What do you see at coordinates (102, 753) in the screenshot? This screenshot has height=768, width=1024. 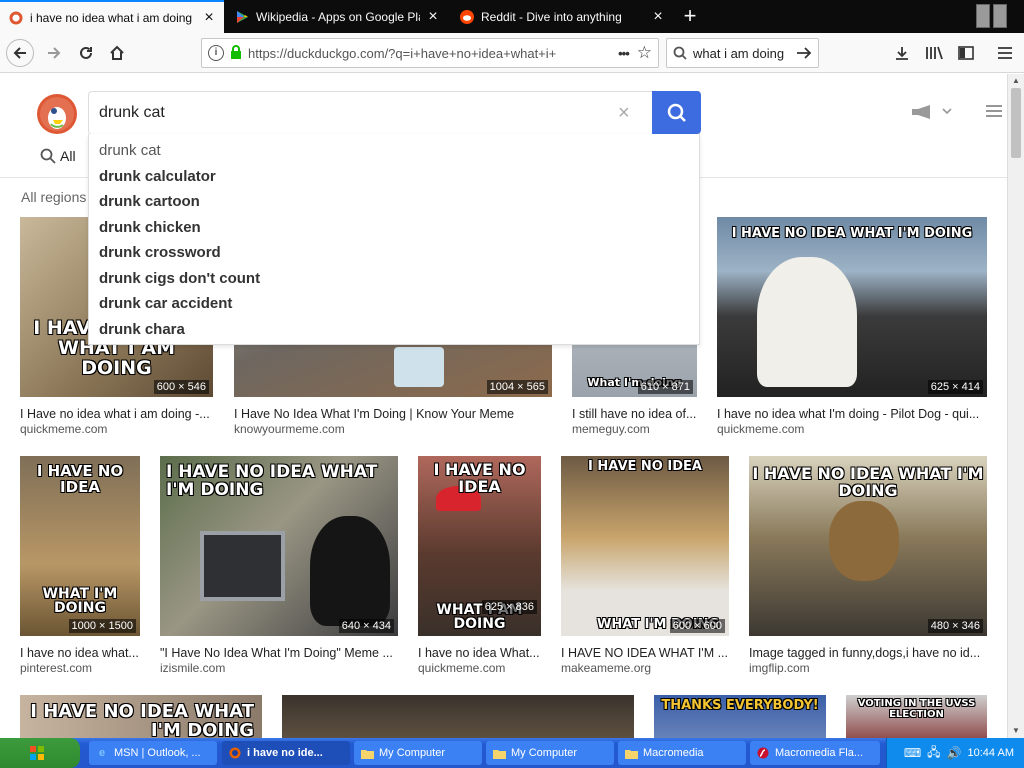 I see `ie-icon: e` at bounding box center [102, 753].